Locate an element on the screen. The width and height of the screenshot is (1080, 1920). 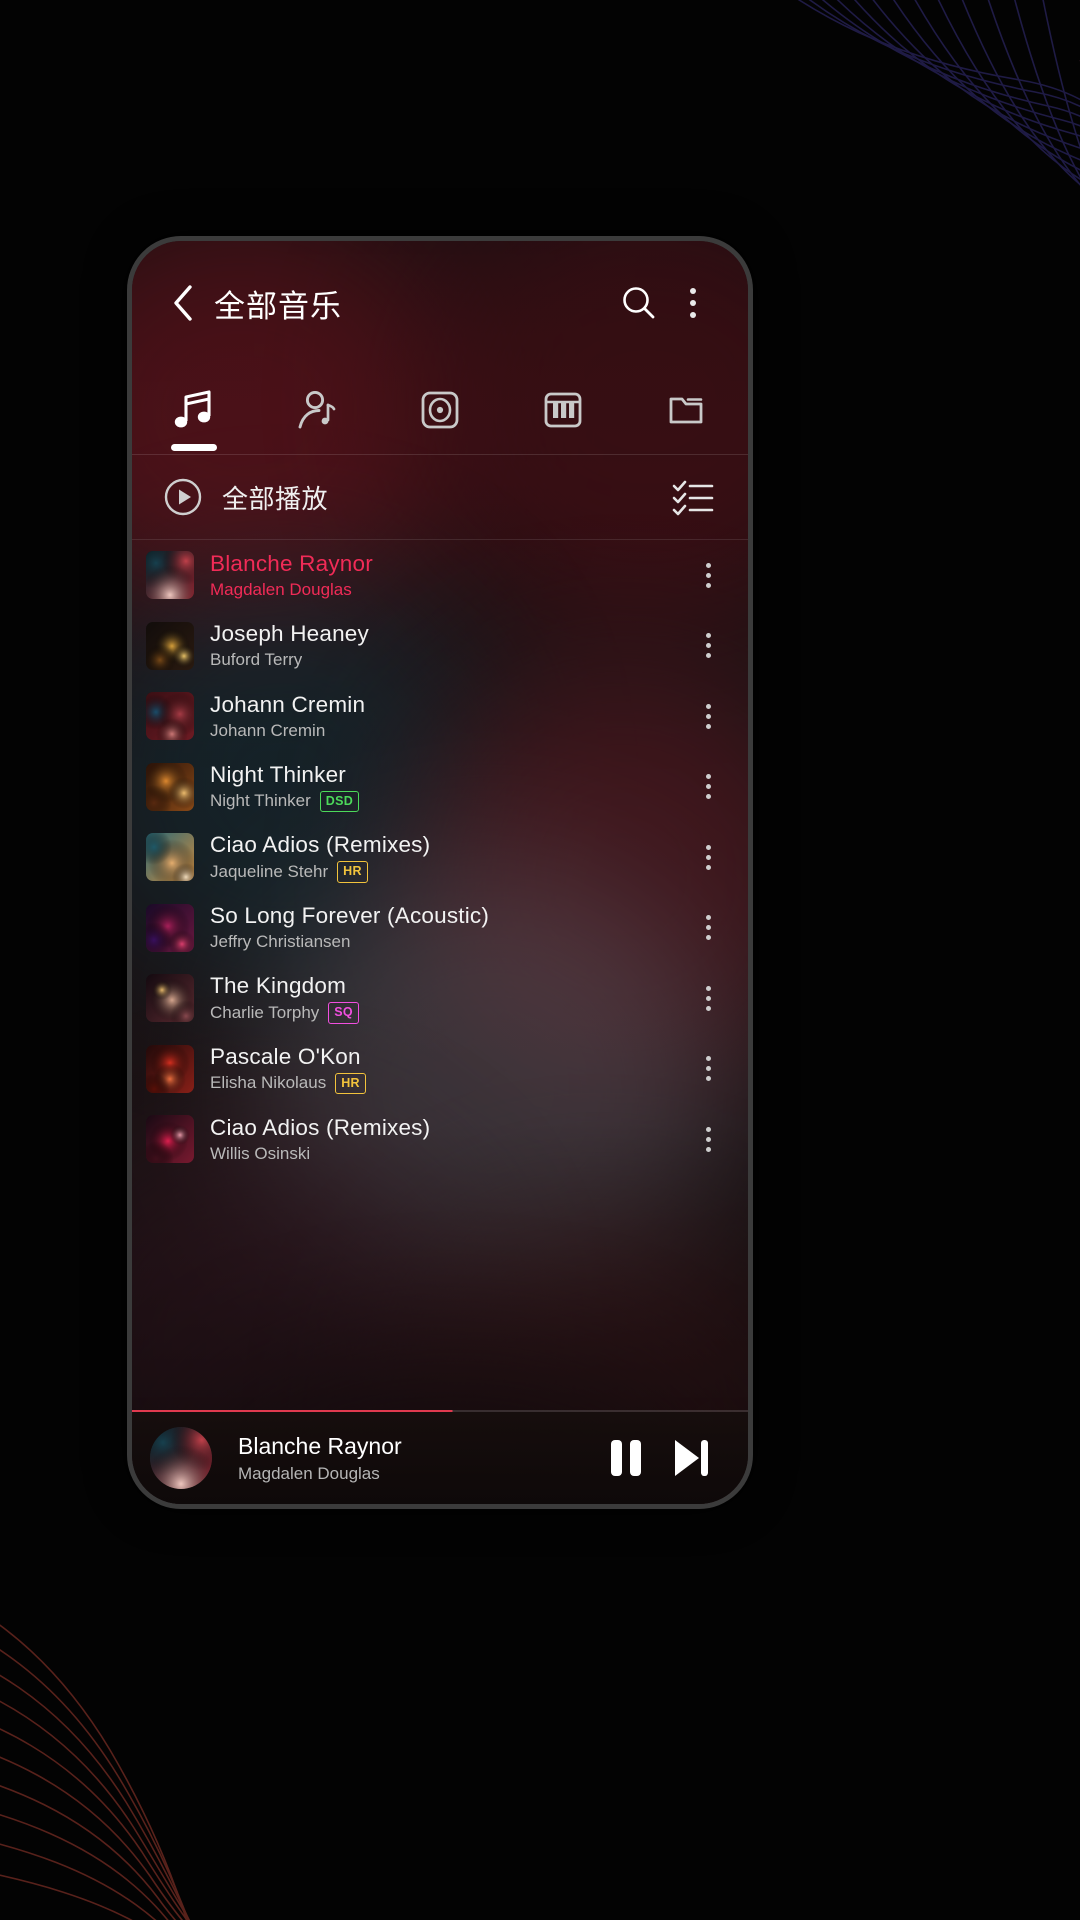
overflow-menu-button is located at coordinates (693, 303).